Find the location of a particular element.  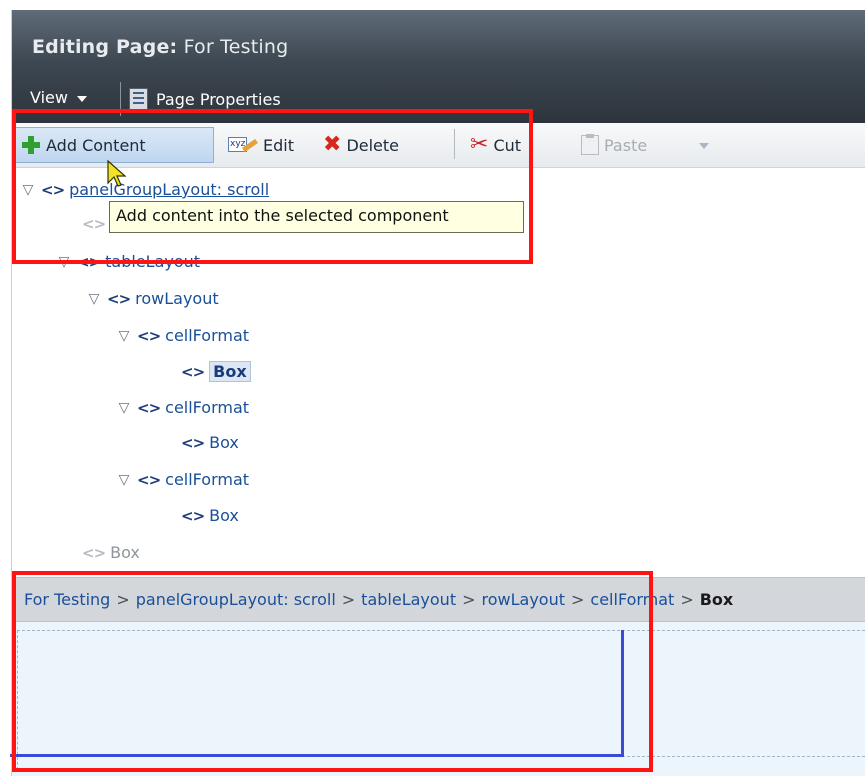

tree-node-cellformat-2: ▽ <> cellFormat is located at coordinates (182, 407).